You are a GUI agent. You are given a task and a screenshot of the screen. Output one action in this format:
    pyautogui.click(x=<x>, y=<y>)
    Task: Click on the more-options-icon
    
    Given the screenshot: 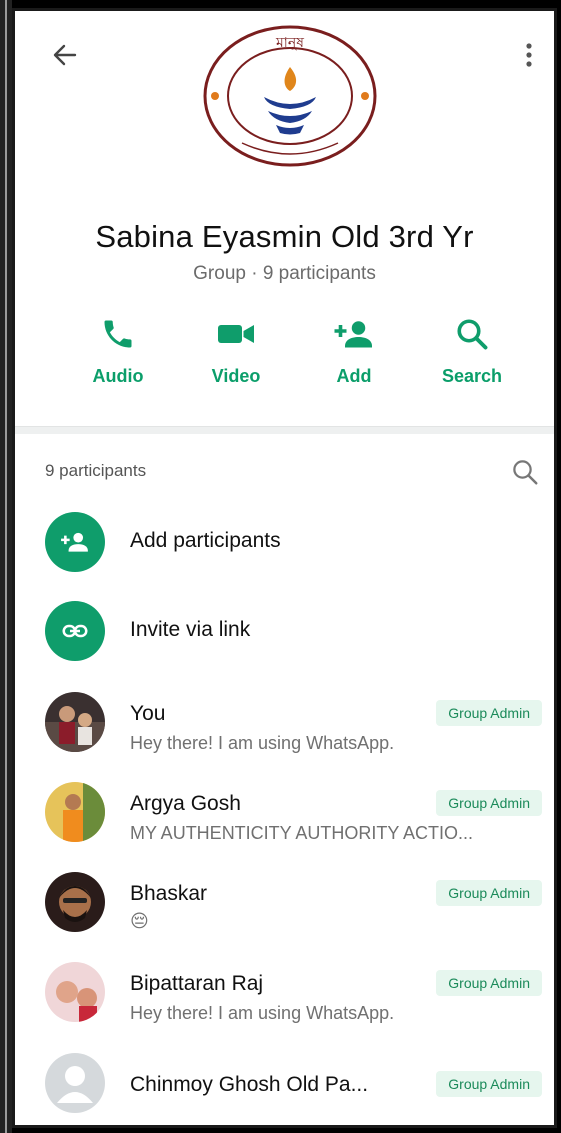 What is the action you would take?
    pyautogui.click(x=529, y=55)
    